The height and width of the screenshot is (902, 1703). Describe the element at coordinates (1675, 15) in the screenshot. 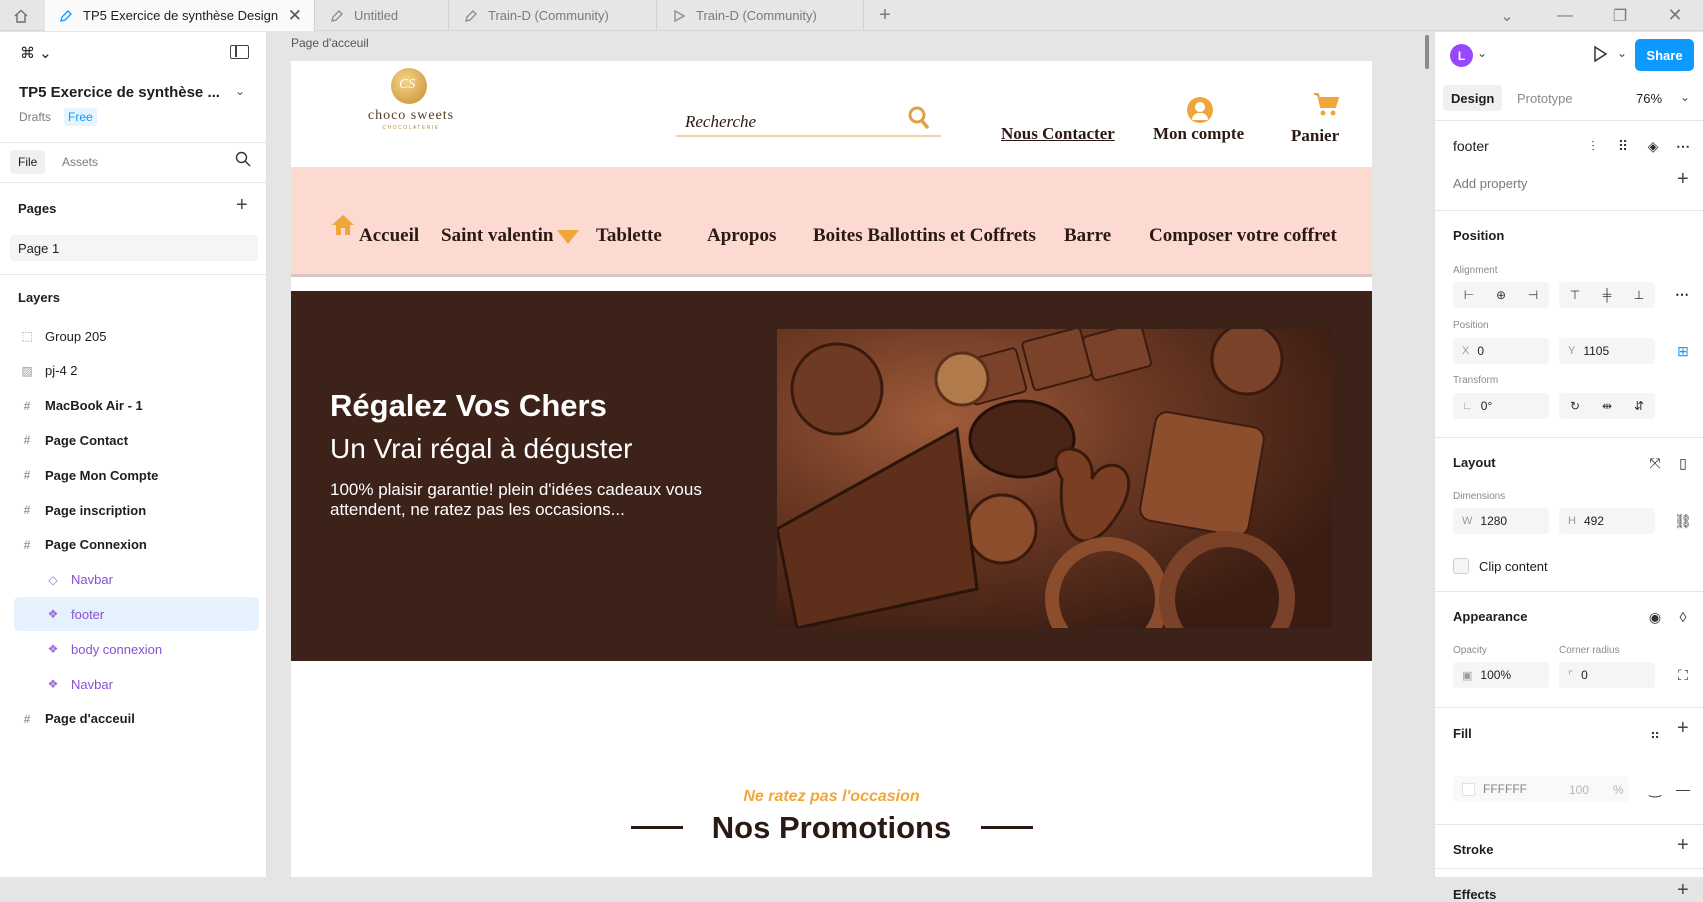

I see `window-close-icon: ✕` at that location.